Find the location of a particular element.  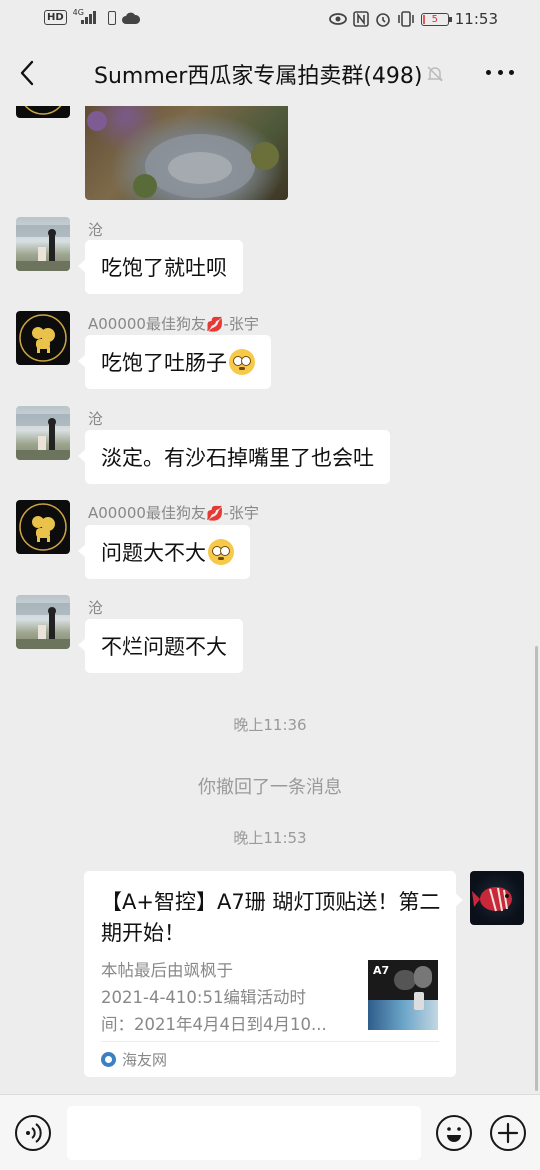

message-input is located at coordinates (244, 1133).